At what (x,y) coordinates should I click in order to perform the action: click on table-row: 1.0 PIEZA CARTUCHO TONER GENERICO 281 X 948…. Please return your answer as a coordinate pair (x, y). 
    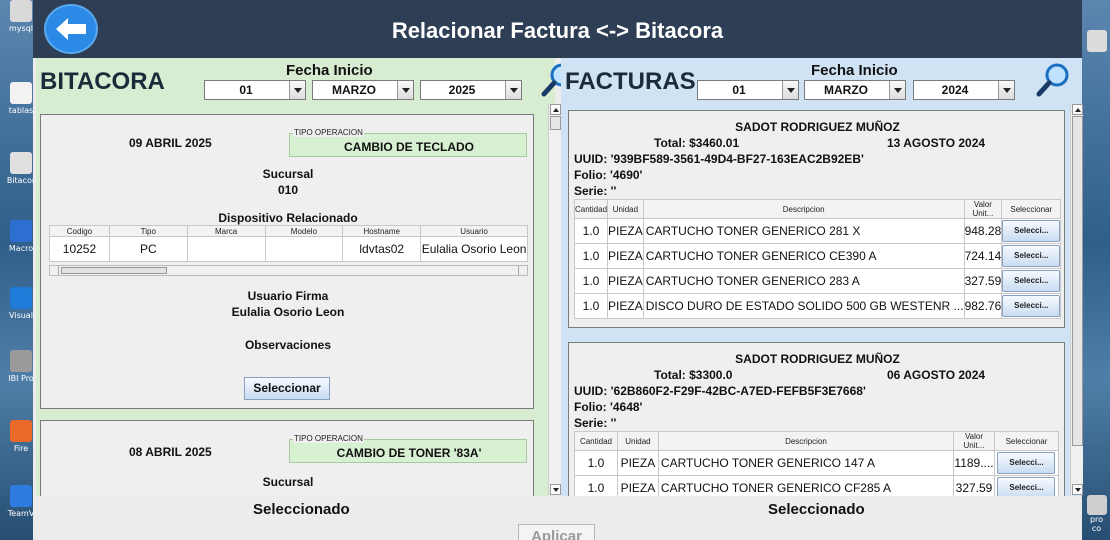
    Looking at the image, I should click on (817, 231).